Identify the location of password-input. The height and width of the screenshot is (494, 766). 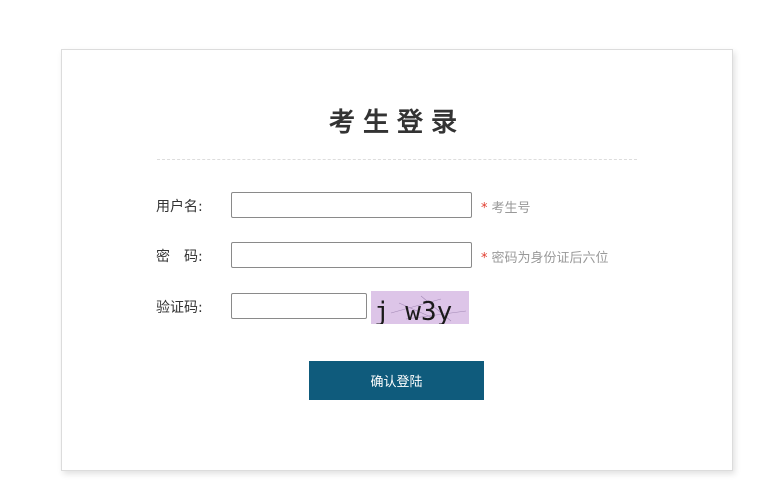
(351, 255).